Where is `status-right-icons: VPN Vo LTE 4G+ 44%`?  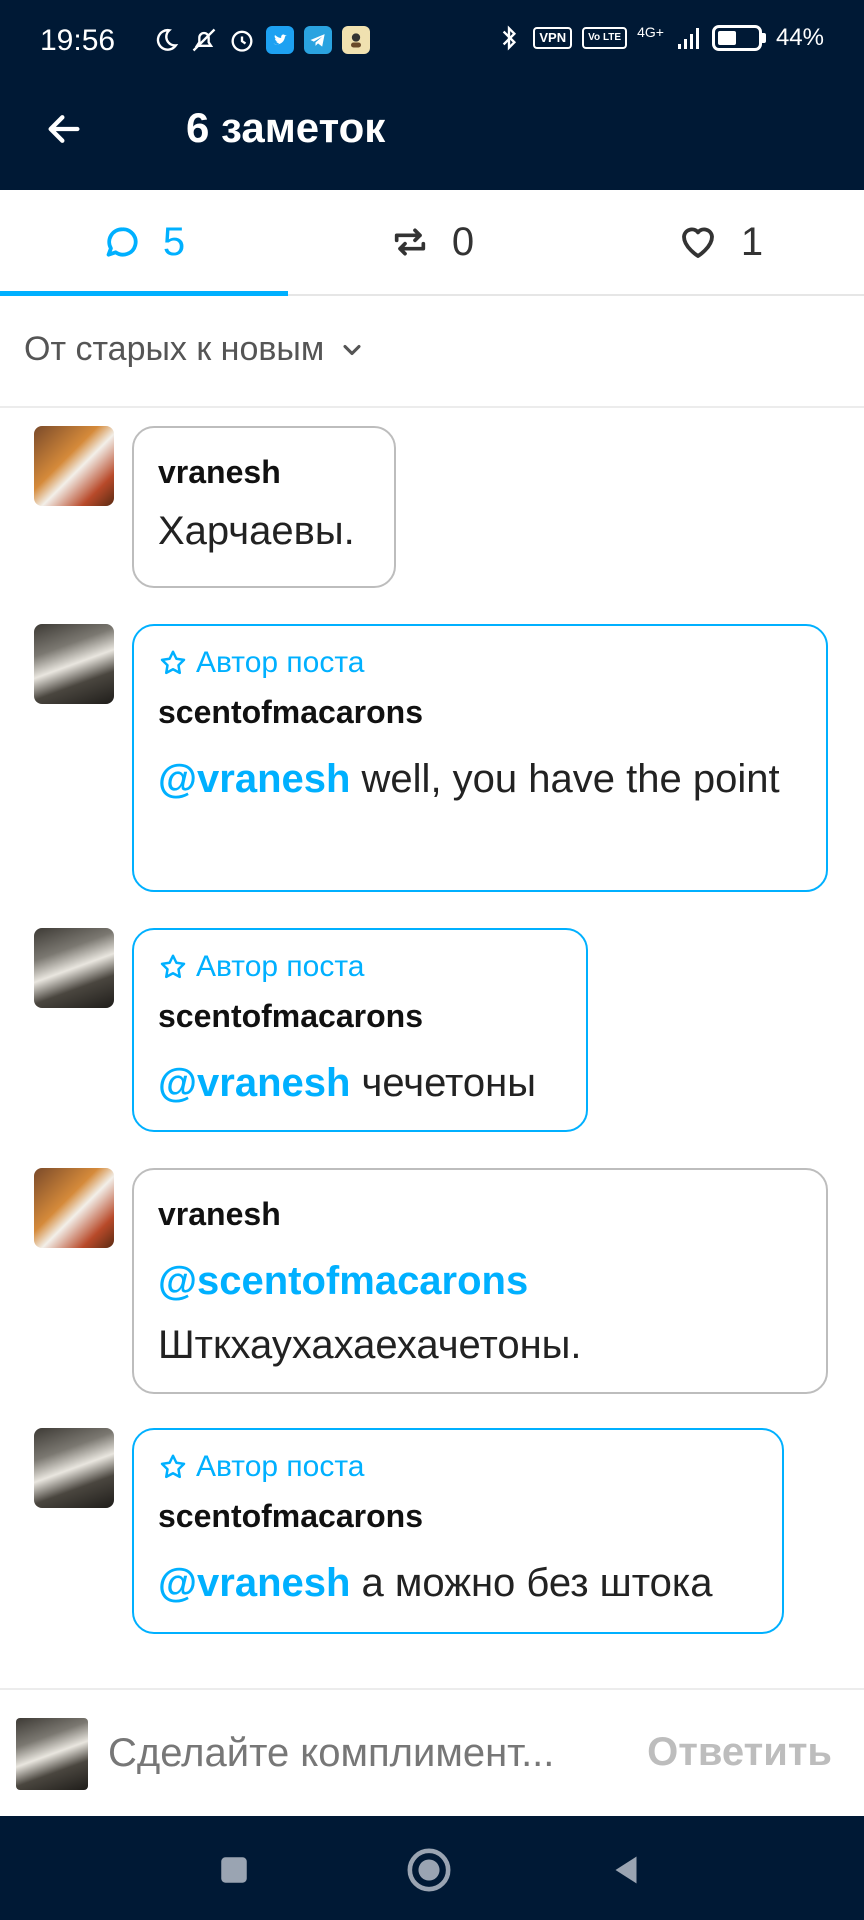
status-right-icons: VPN Vo LTE 4G+ 44% is located at coordinates (659, 38).